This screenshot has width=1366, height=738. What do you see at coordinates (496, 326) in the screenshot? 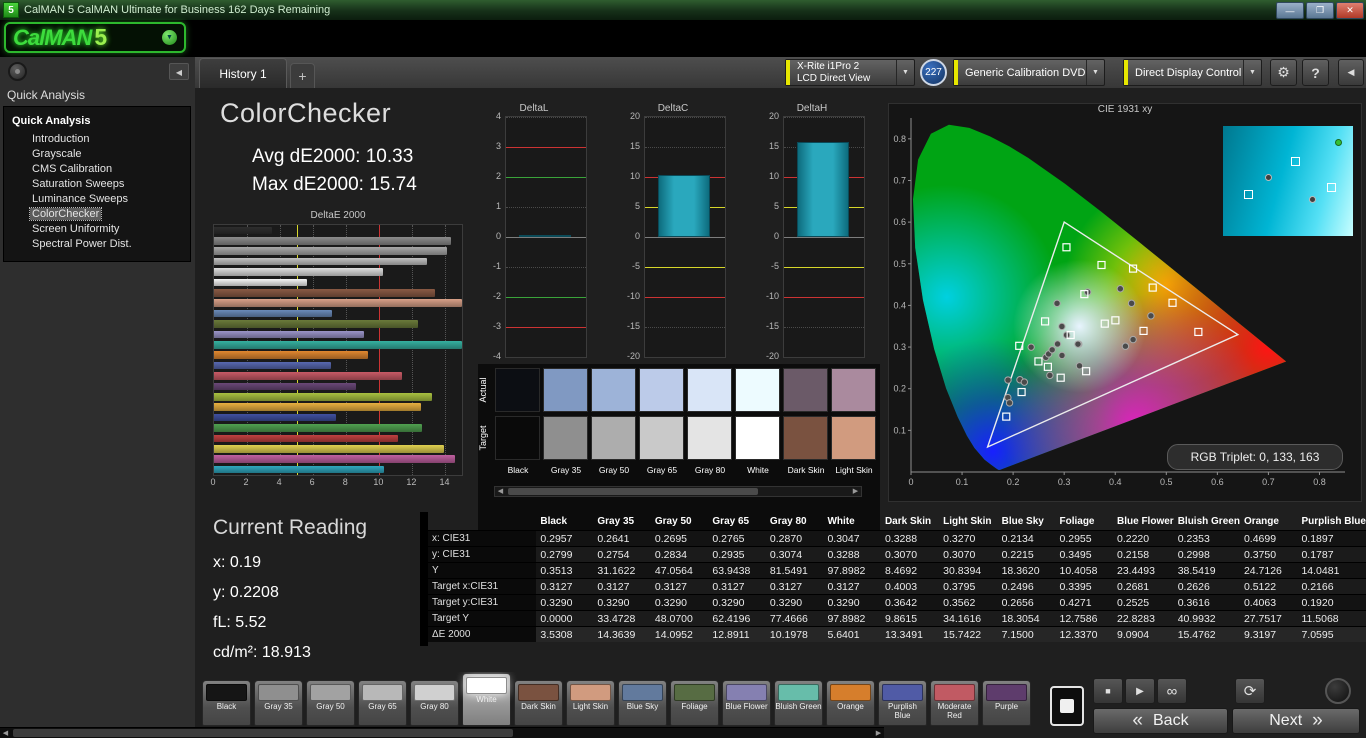
I see `axis-tick-label: -3` at bounding box center [496, 326].